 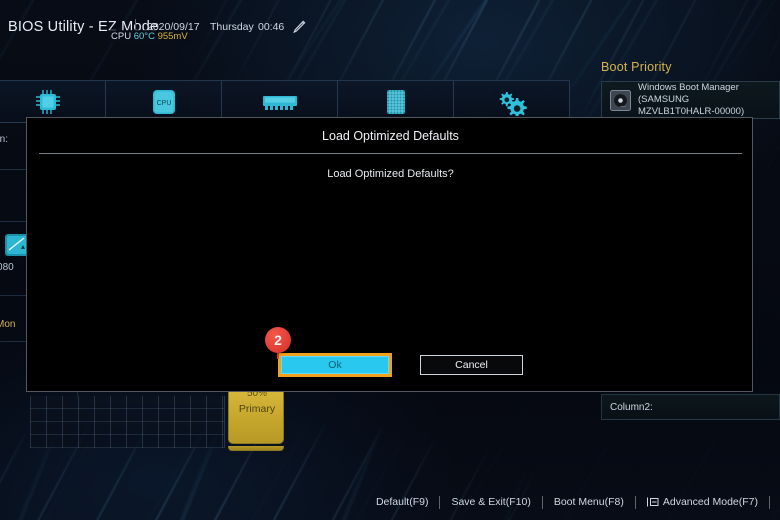 I want to click on fan-primary-label: Primary, so click(x=257, y=409).